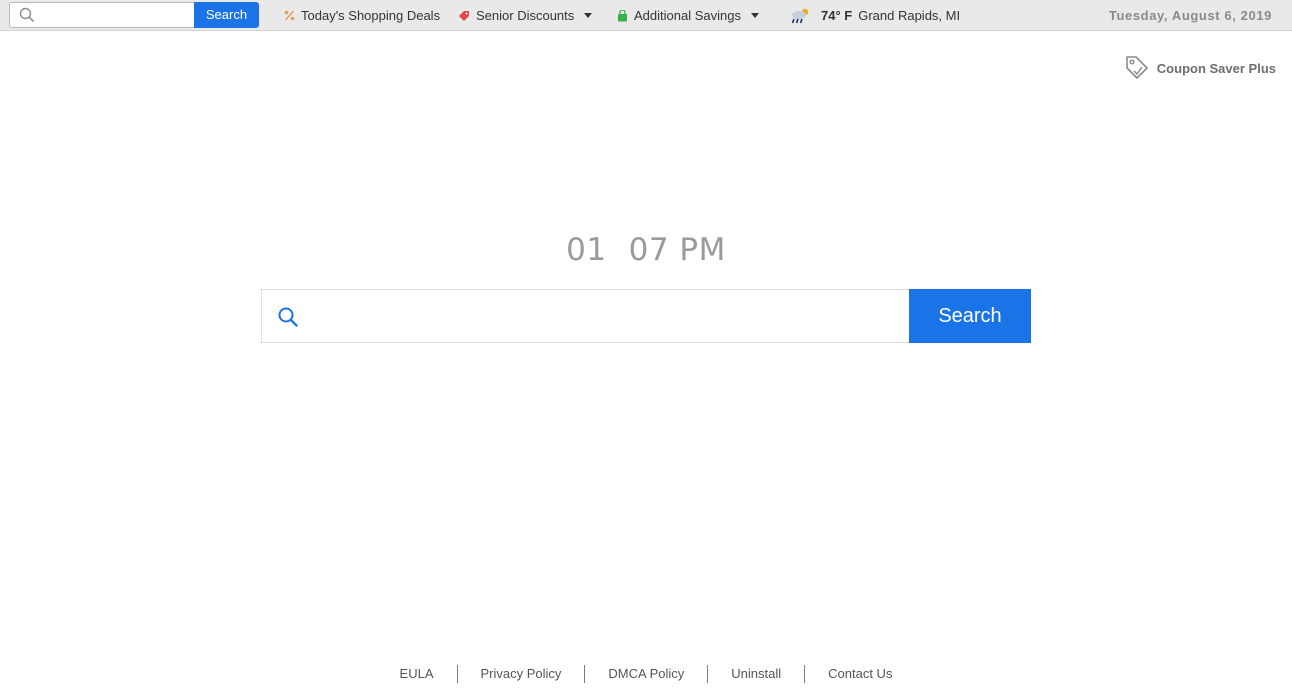 The height and width of the screenshot is (694, 1292). I want to click on toolbar-search: Search, so click(134, 15).